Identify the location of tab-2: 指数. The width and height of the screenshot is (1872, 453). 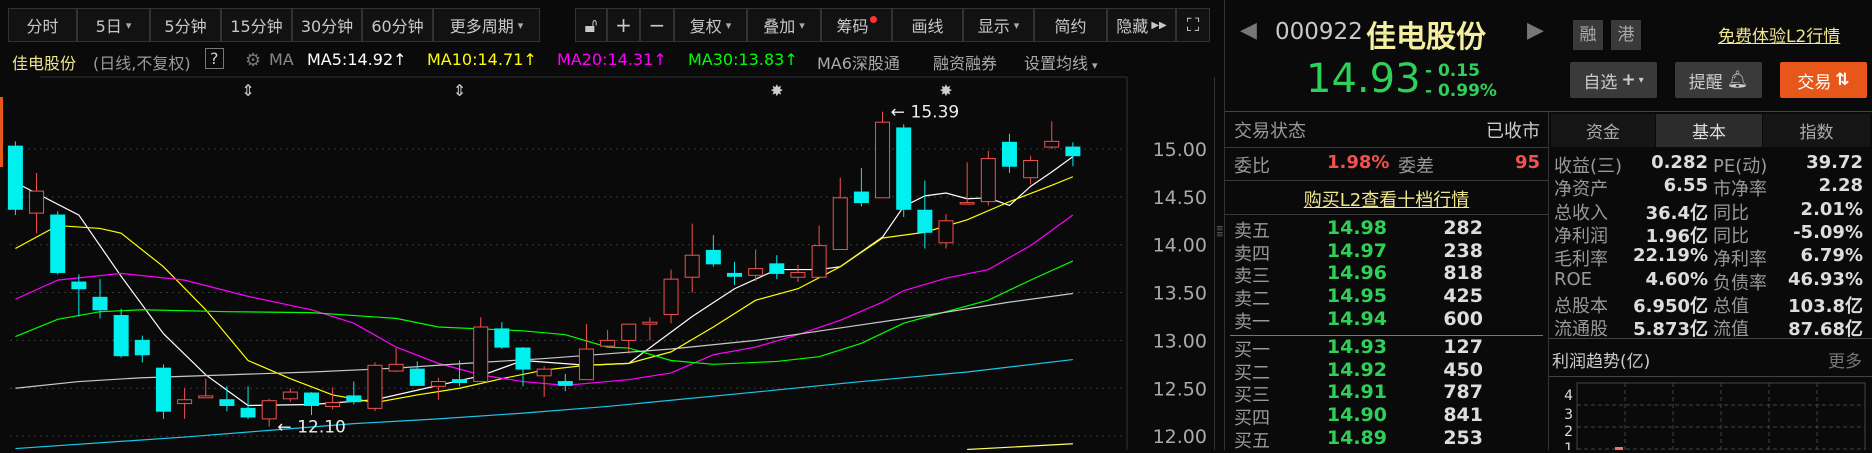
(1816, 130).